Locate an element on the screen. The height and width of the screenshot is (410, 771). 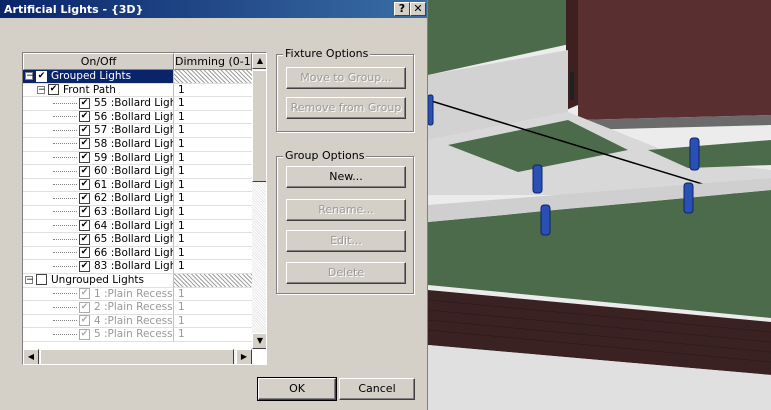
tree-row-name-cell: − ✔ Grouped Lights is located at coordinates (98, 77).